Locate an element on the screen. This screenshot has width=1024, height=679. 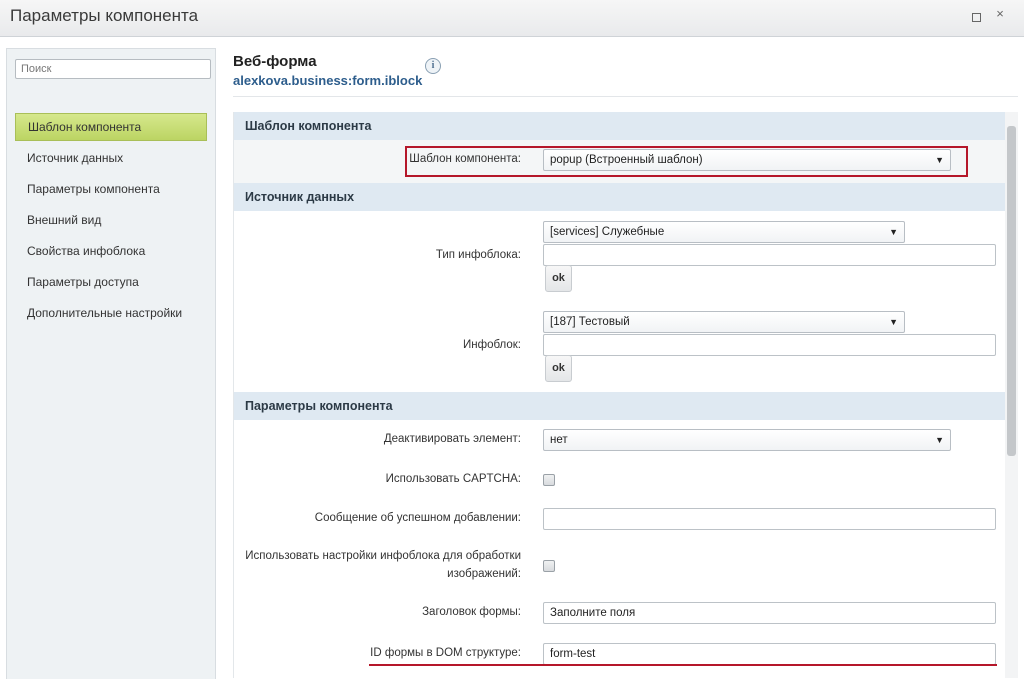
sidebar-item-appearance: Внешний вид is located at coordinates (111, 220).